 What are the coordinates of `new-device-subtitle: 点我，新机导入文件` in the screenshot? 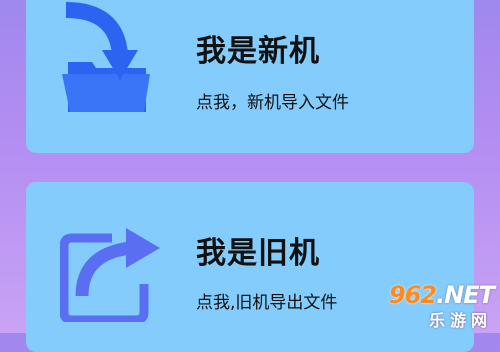 It's located at (272, 103).